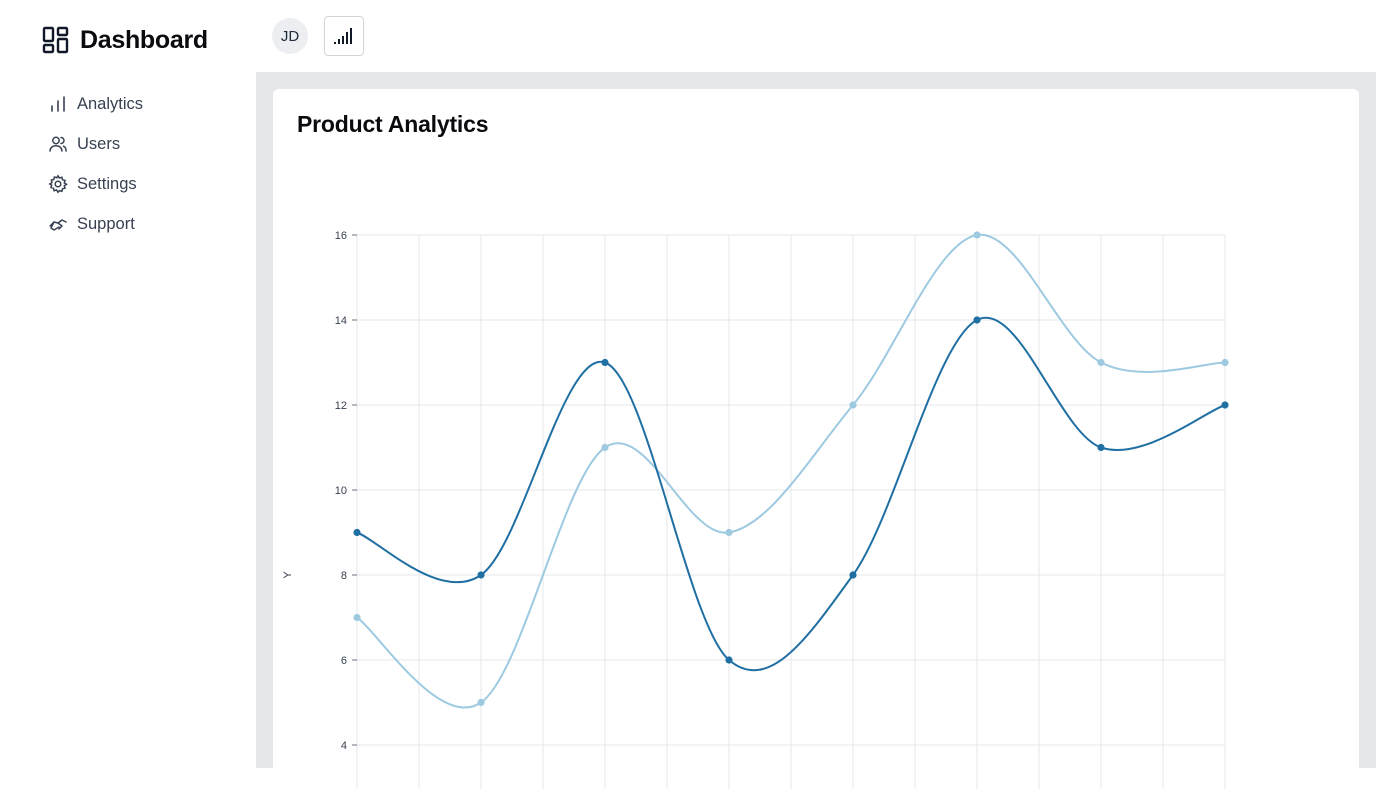  What do you see at coordinates (58, 144) in the screenshot?
I see `users-icon` at bounding box center [58, 144].